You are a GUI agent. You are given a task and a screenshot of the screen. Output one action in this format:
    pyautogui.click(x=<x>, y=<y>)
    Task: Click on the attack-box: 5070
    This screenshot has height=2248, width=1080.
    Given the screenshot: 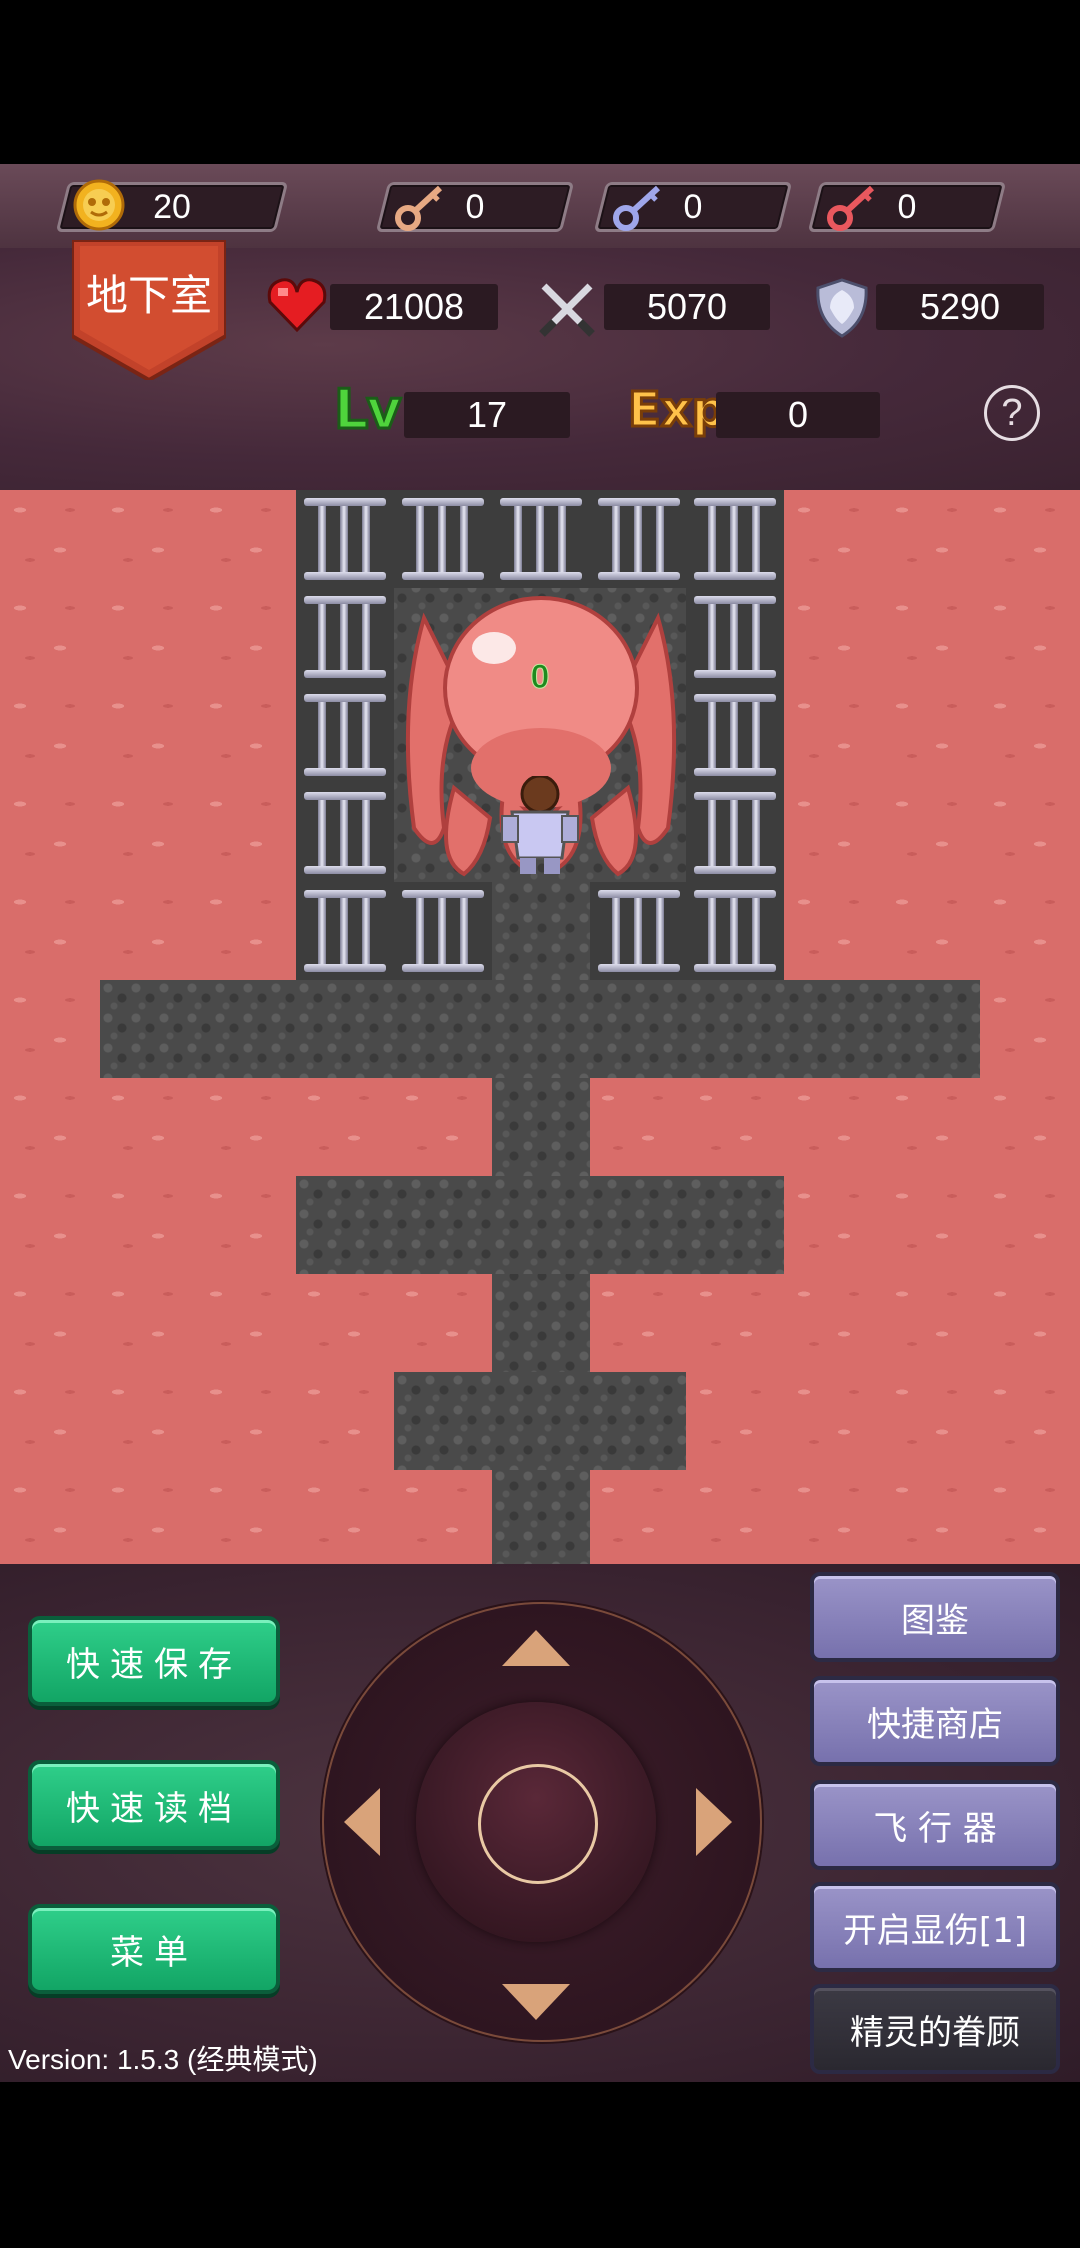 What is the action you would take?
    pyautogui.click(x=687, y=307)
    